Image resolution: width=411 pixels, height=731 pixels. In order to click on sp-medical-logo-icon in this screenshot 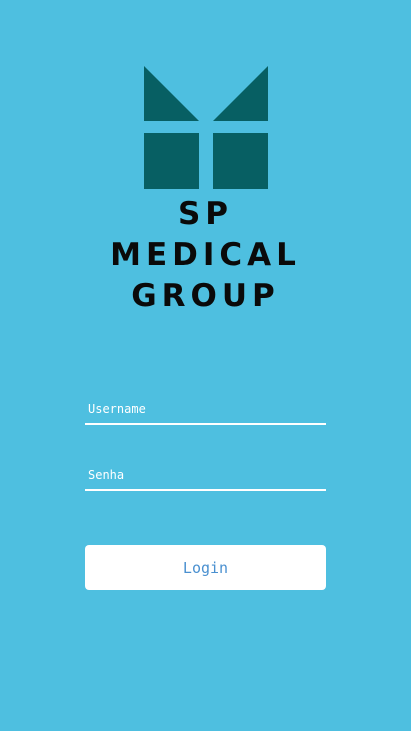, I will do `click(206, 127)`.